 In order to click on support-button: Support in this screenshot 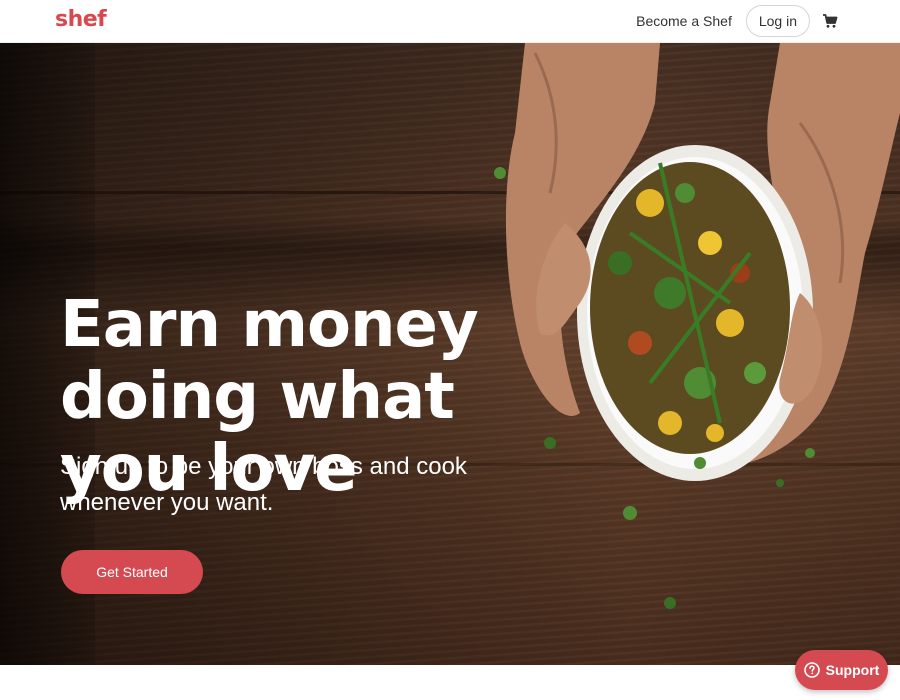, I will do `click(841, 670)`.